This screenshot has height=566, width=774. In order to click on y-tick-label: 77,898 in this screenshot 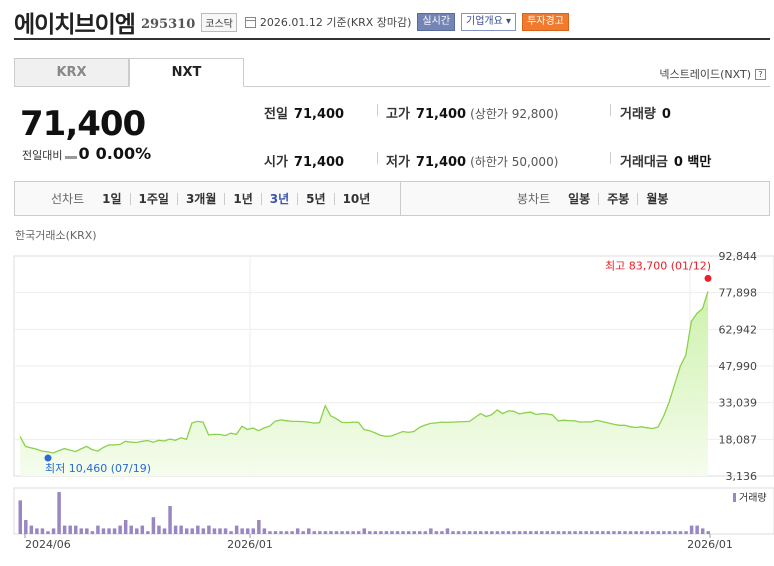, I will do `click(738, 293)`.